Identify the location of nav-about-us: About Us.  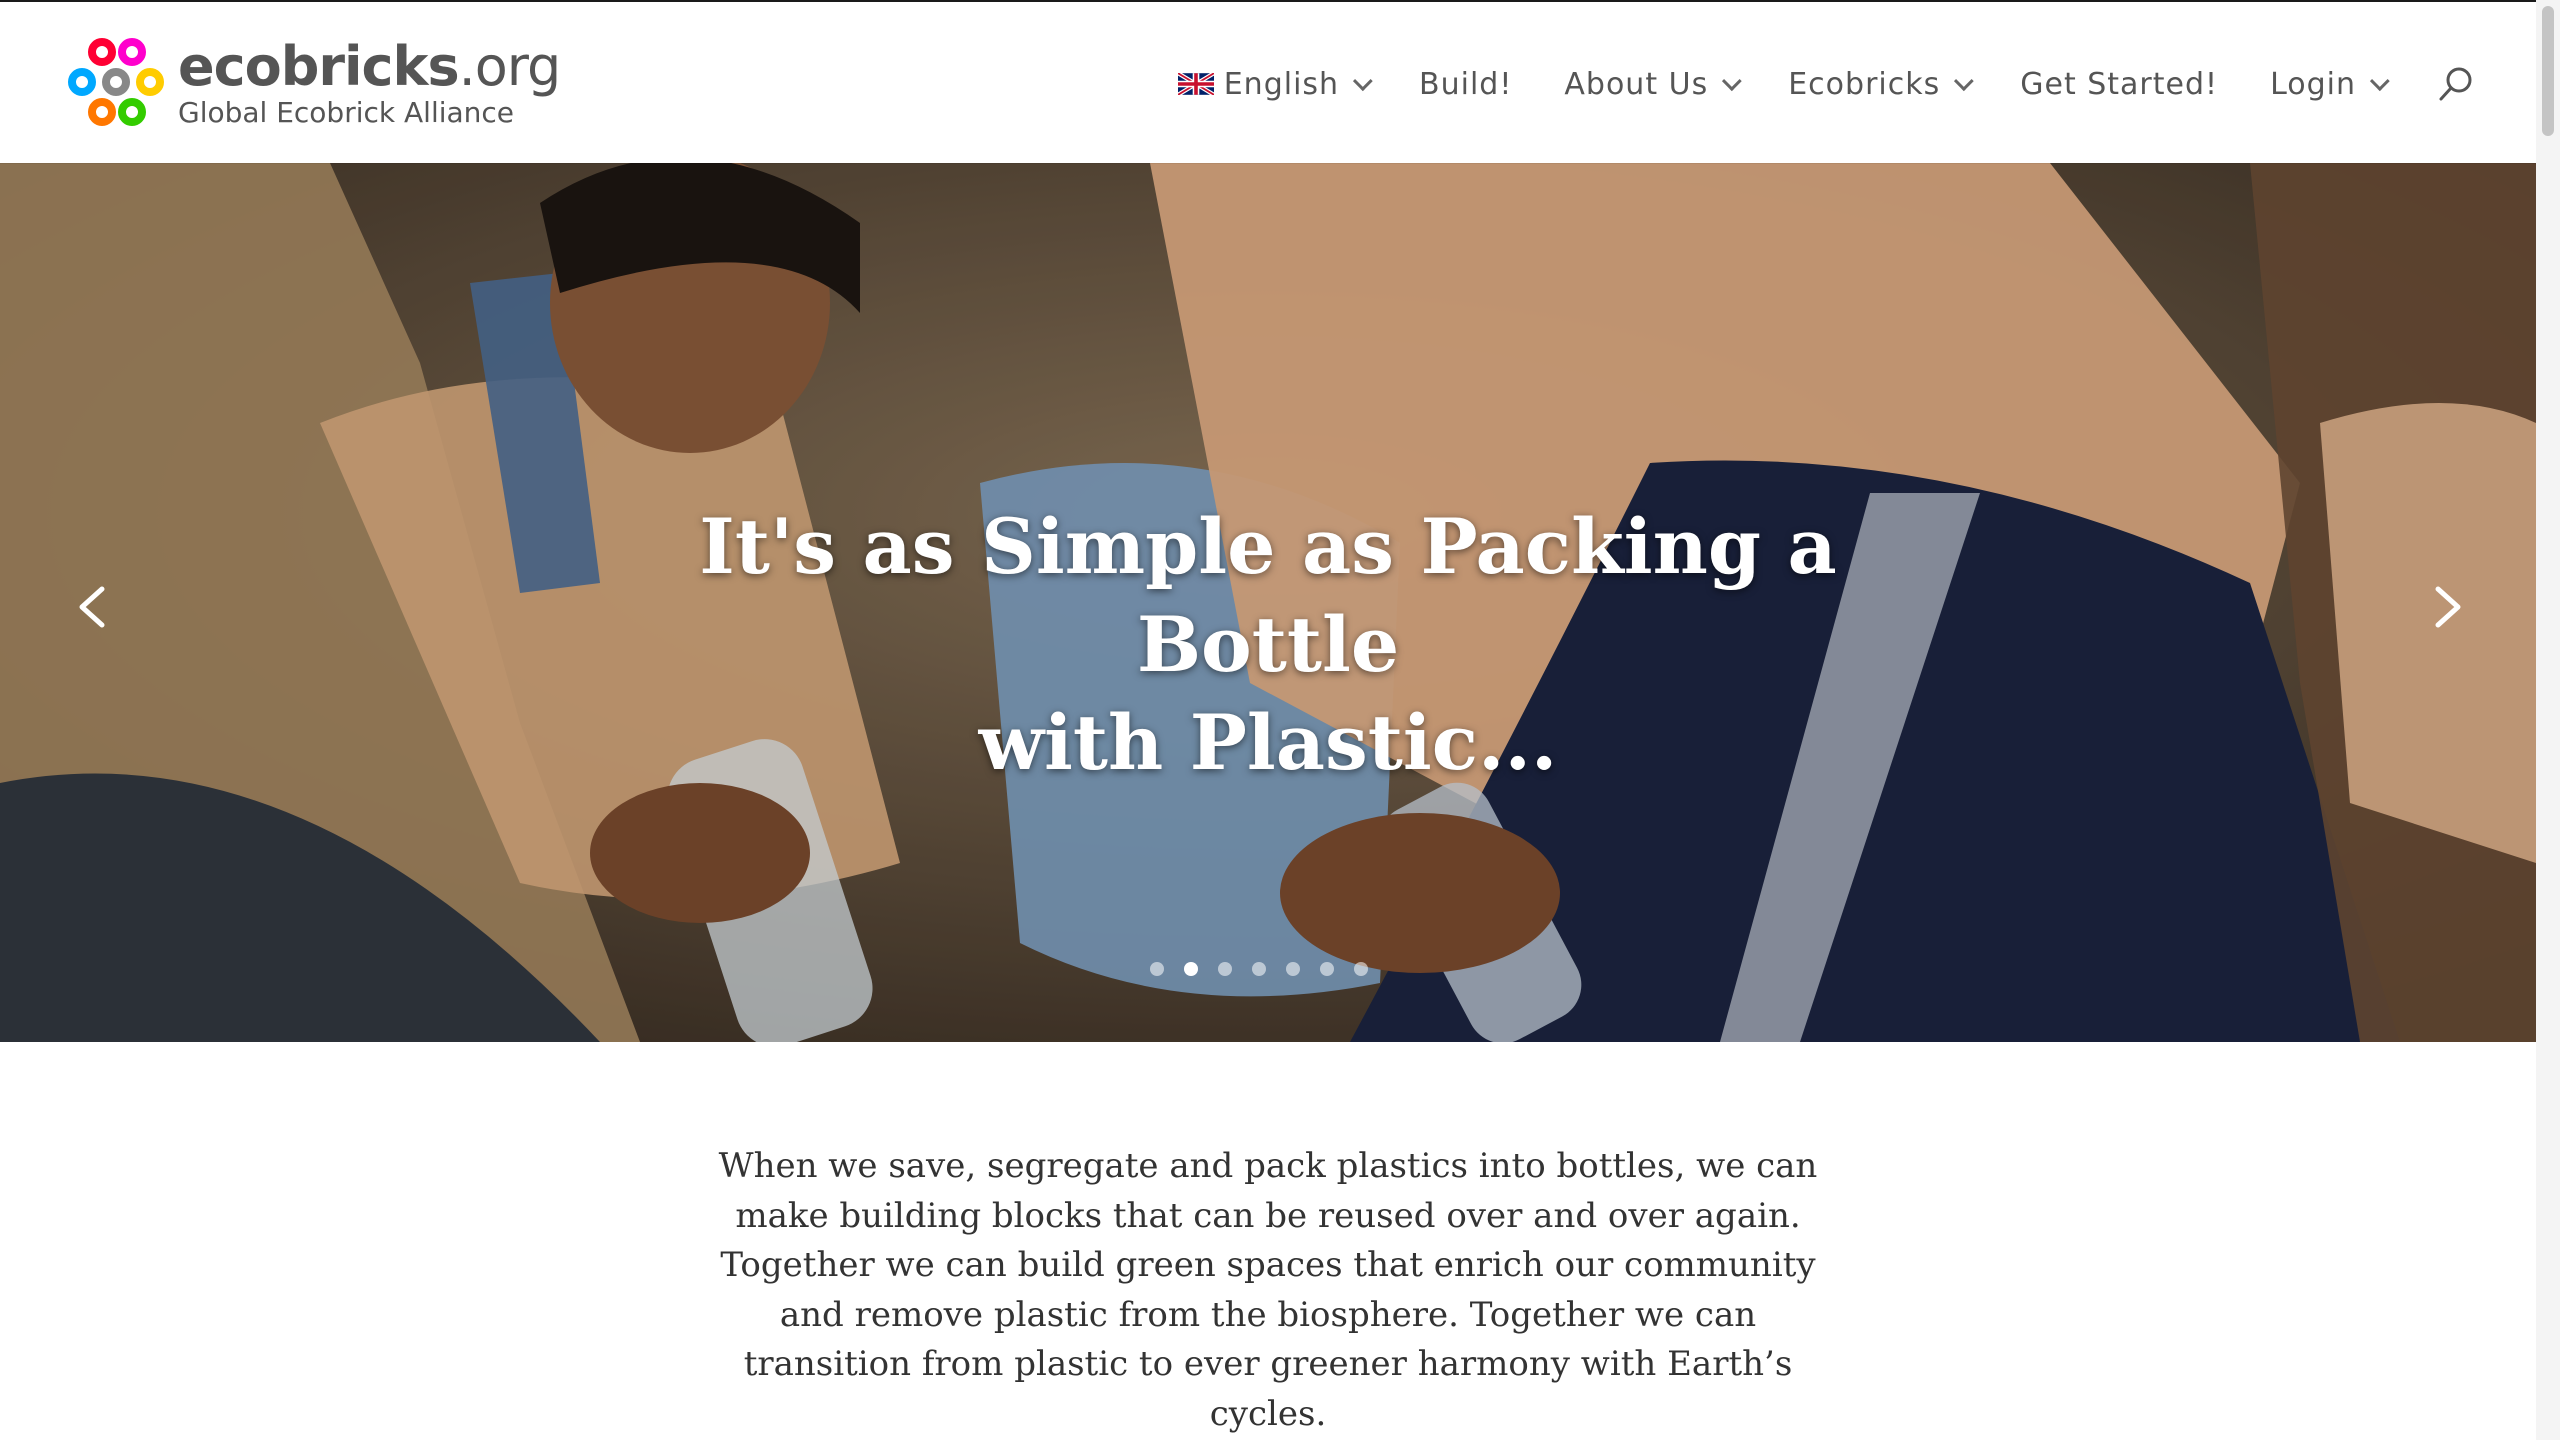
(1653, 84).